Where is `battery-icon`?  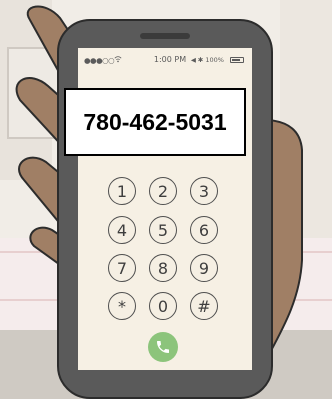 battery-icon is located at coordinates (237, 60).